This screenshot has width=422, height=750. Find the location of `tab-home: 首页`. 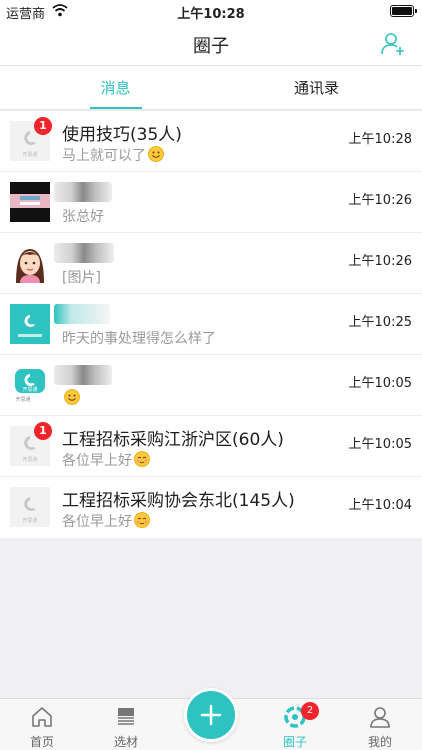

tab-home: 首页 is located at coordinates (42, 724).